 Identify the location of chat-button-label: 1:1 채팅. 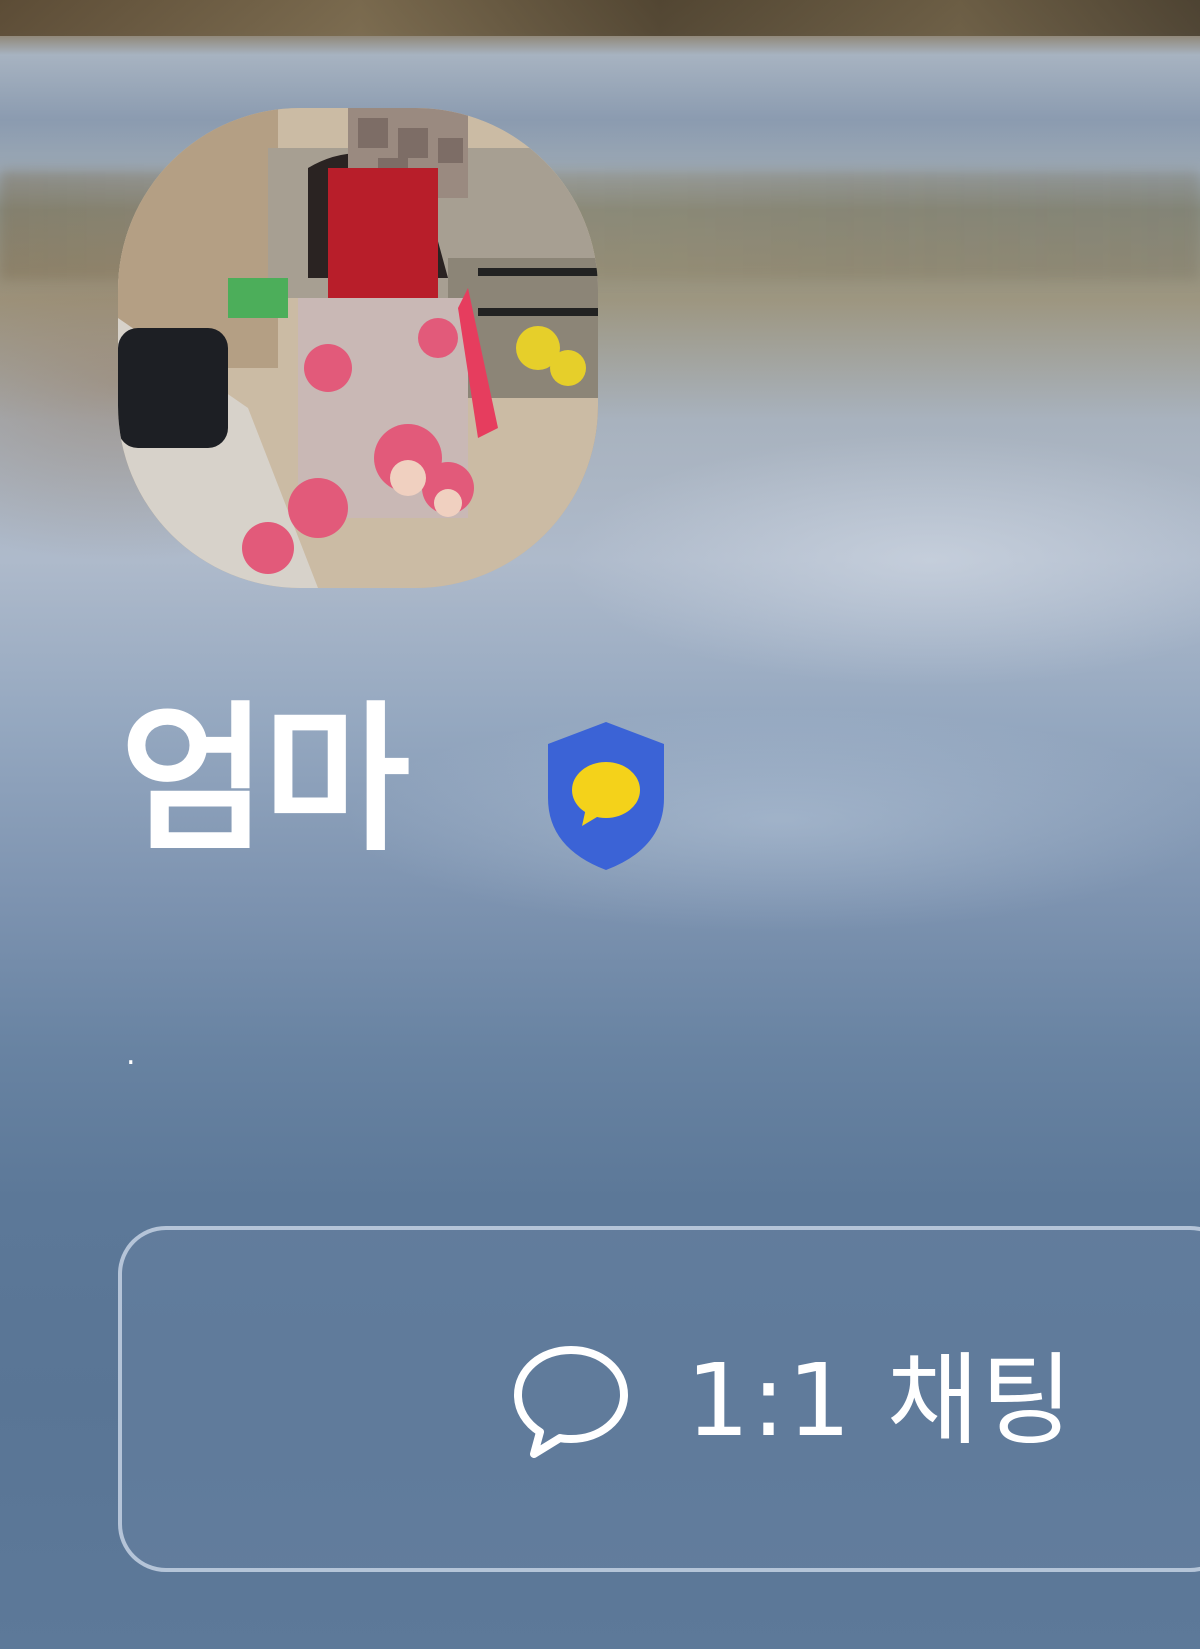
(880, 1400).